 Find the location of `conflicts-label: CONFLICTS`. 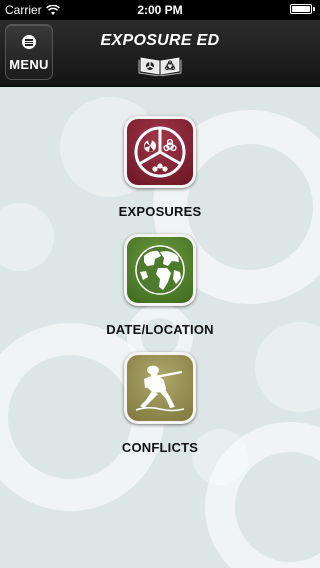

conflicts-label: CONFLICTS is located at coordinates (160, 447).